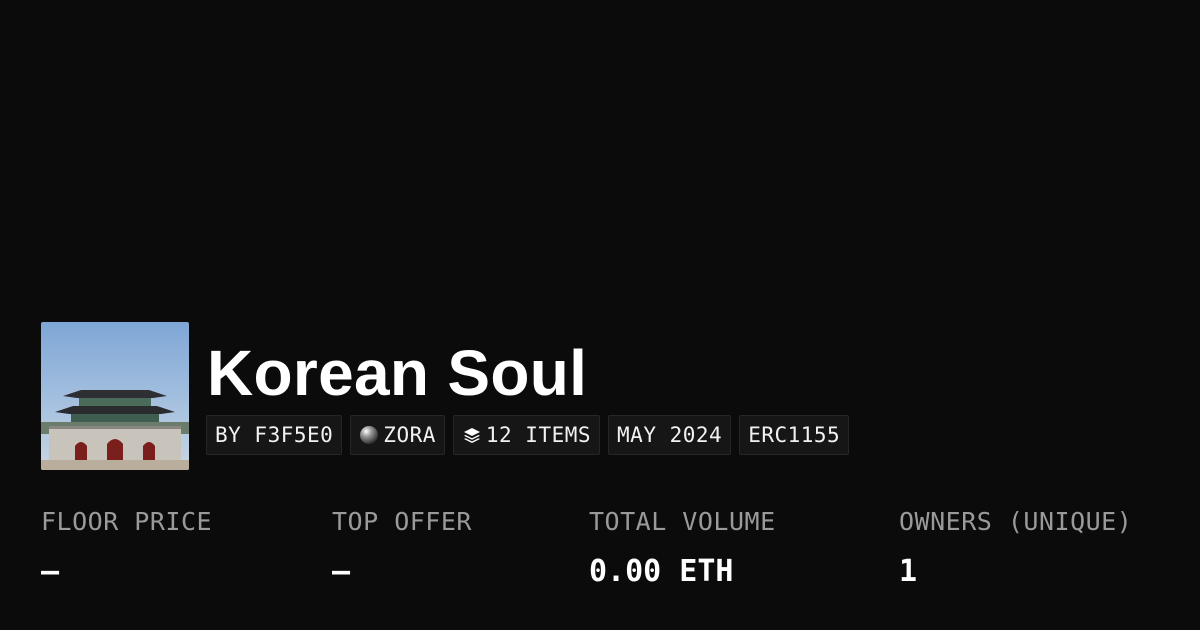 Image resolution: width=1200 pixels, height=630 pixels. What do you see at coordinates (127, 521) in the screenshot?
I see `floor-price-label: FLOOR PRICE` at bounding box center [127, 521].